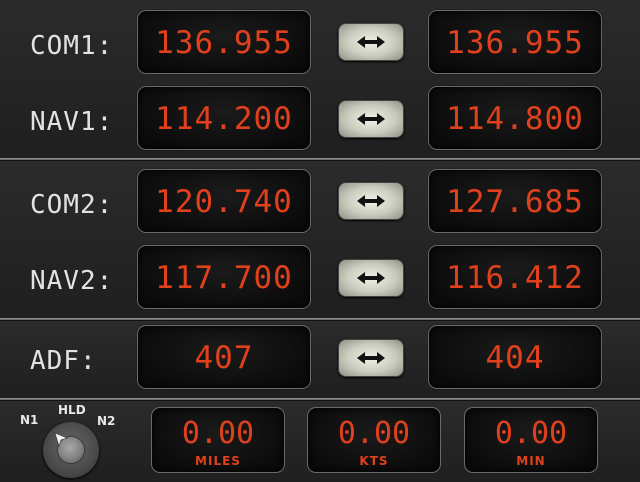 Image resolution: width=640 pixels, height=482 pixels. What do you see at coordinates (374, 433) in the screenshot?
I see `speed-value: 0.00` at bounding box center [374, 433].